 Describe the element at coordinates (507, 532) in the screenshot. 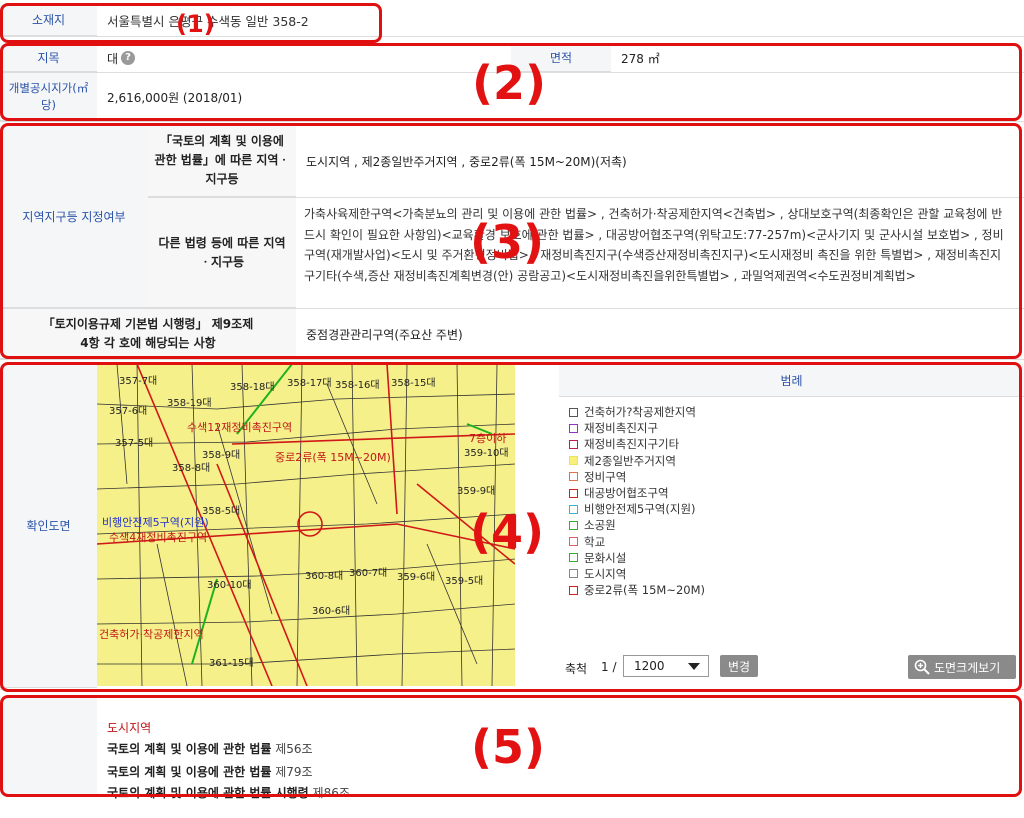

I see `callout-number-4: (4)` at that location.